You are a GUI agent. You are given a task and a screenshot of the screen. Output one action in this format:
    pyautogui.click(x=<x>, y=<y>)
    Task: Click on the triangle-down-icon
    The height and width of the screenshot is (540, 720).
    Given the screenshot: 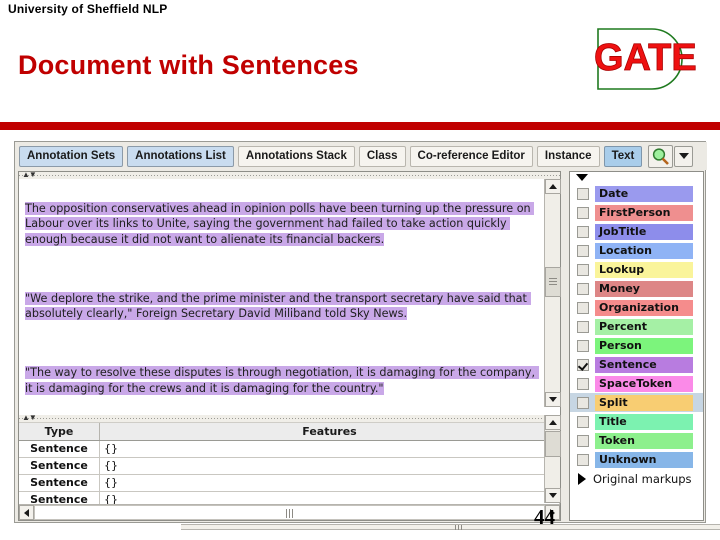 What is the action you would take?
    pyautogui.click(x=582, y=177)
    